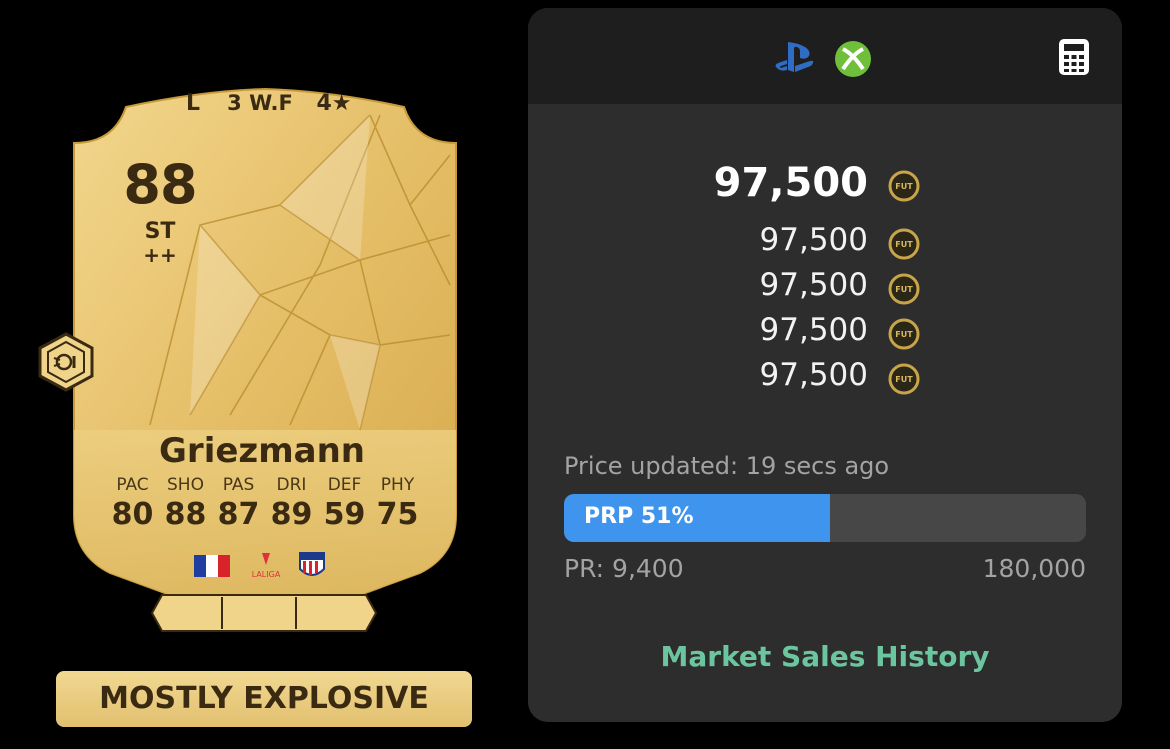  I want to click on price-row-primary: 97,500 FUT, so click(825, 183).